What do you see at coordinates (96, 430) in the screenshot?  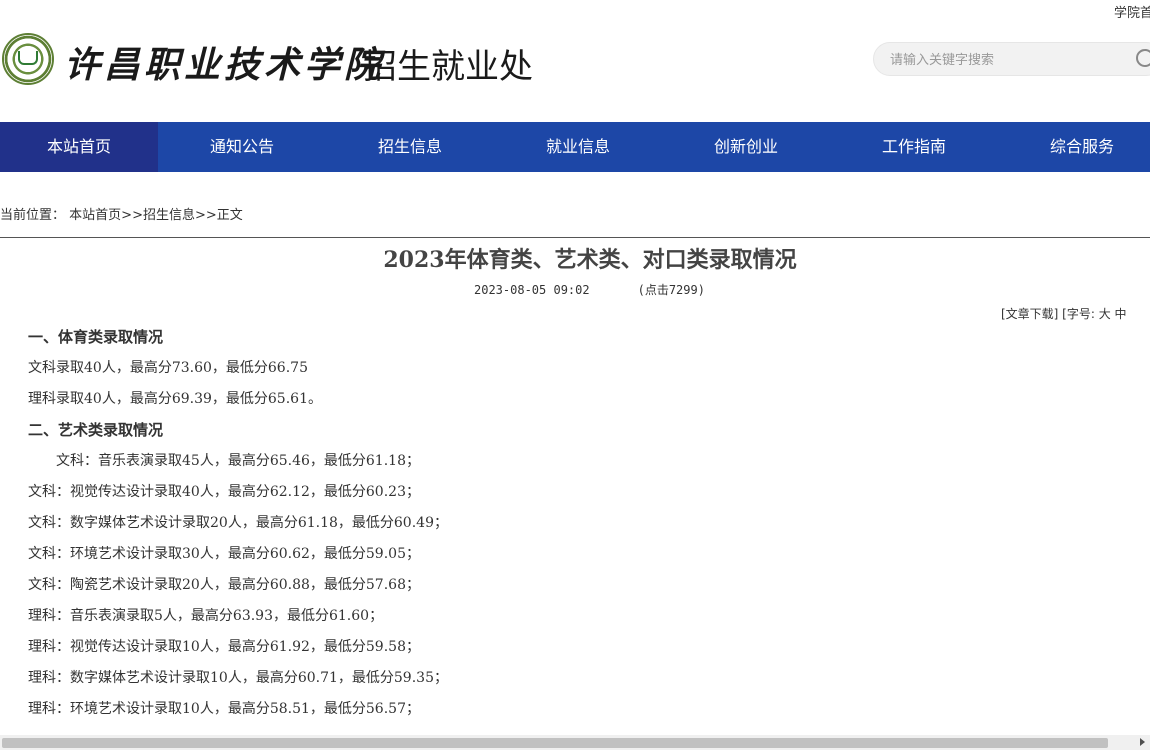 I see `article-paragraph: 二、艺术类录取情况` at bounding box center [96, 430].